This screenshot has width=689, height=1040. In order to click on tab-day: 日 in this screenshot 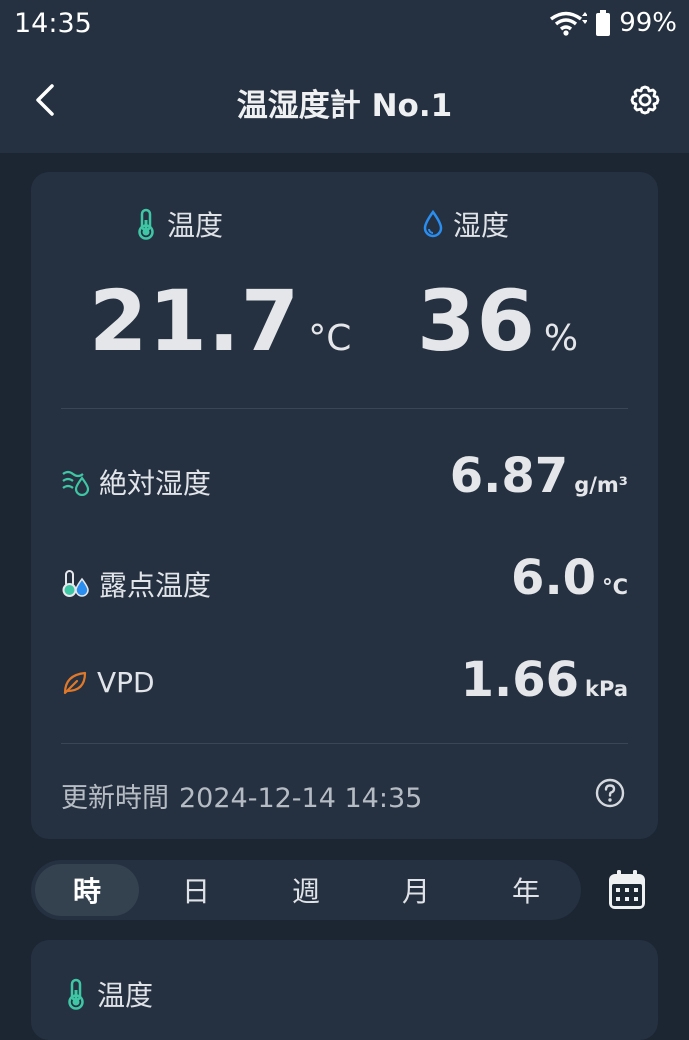, I will do `click(196, 890)`.